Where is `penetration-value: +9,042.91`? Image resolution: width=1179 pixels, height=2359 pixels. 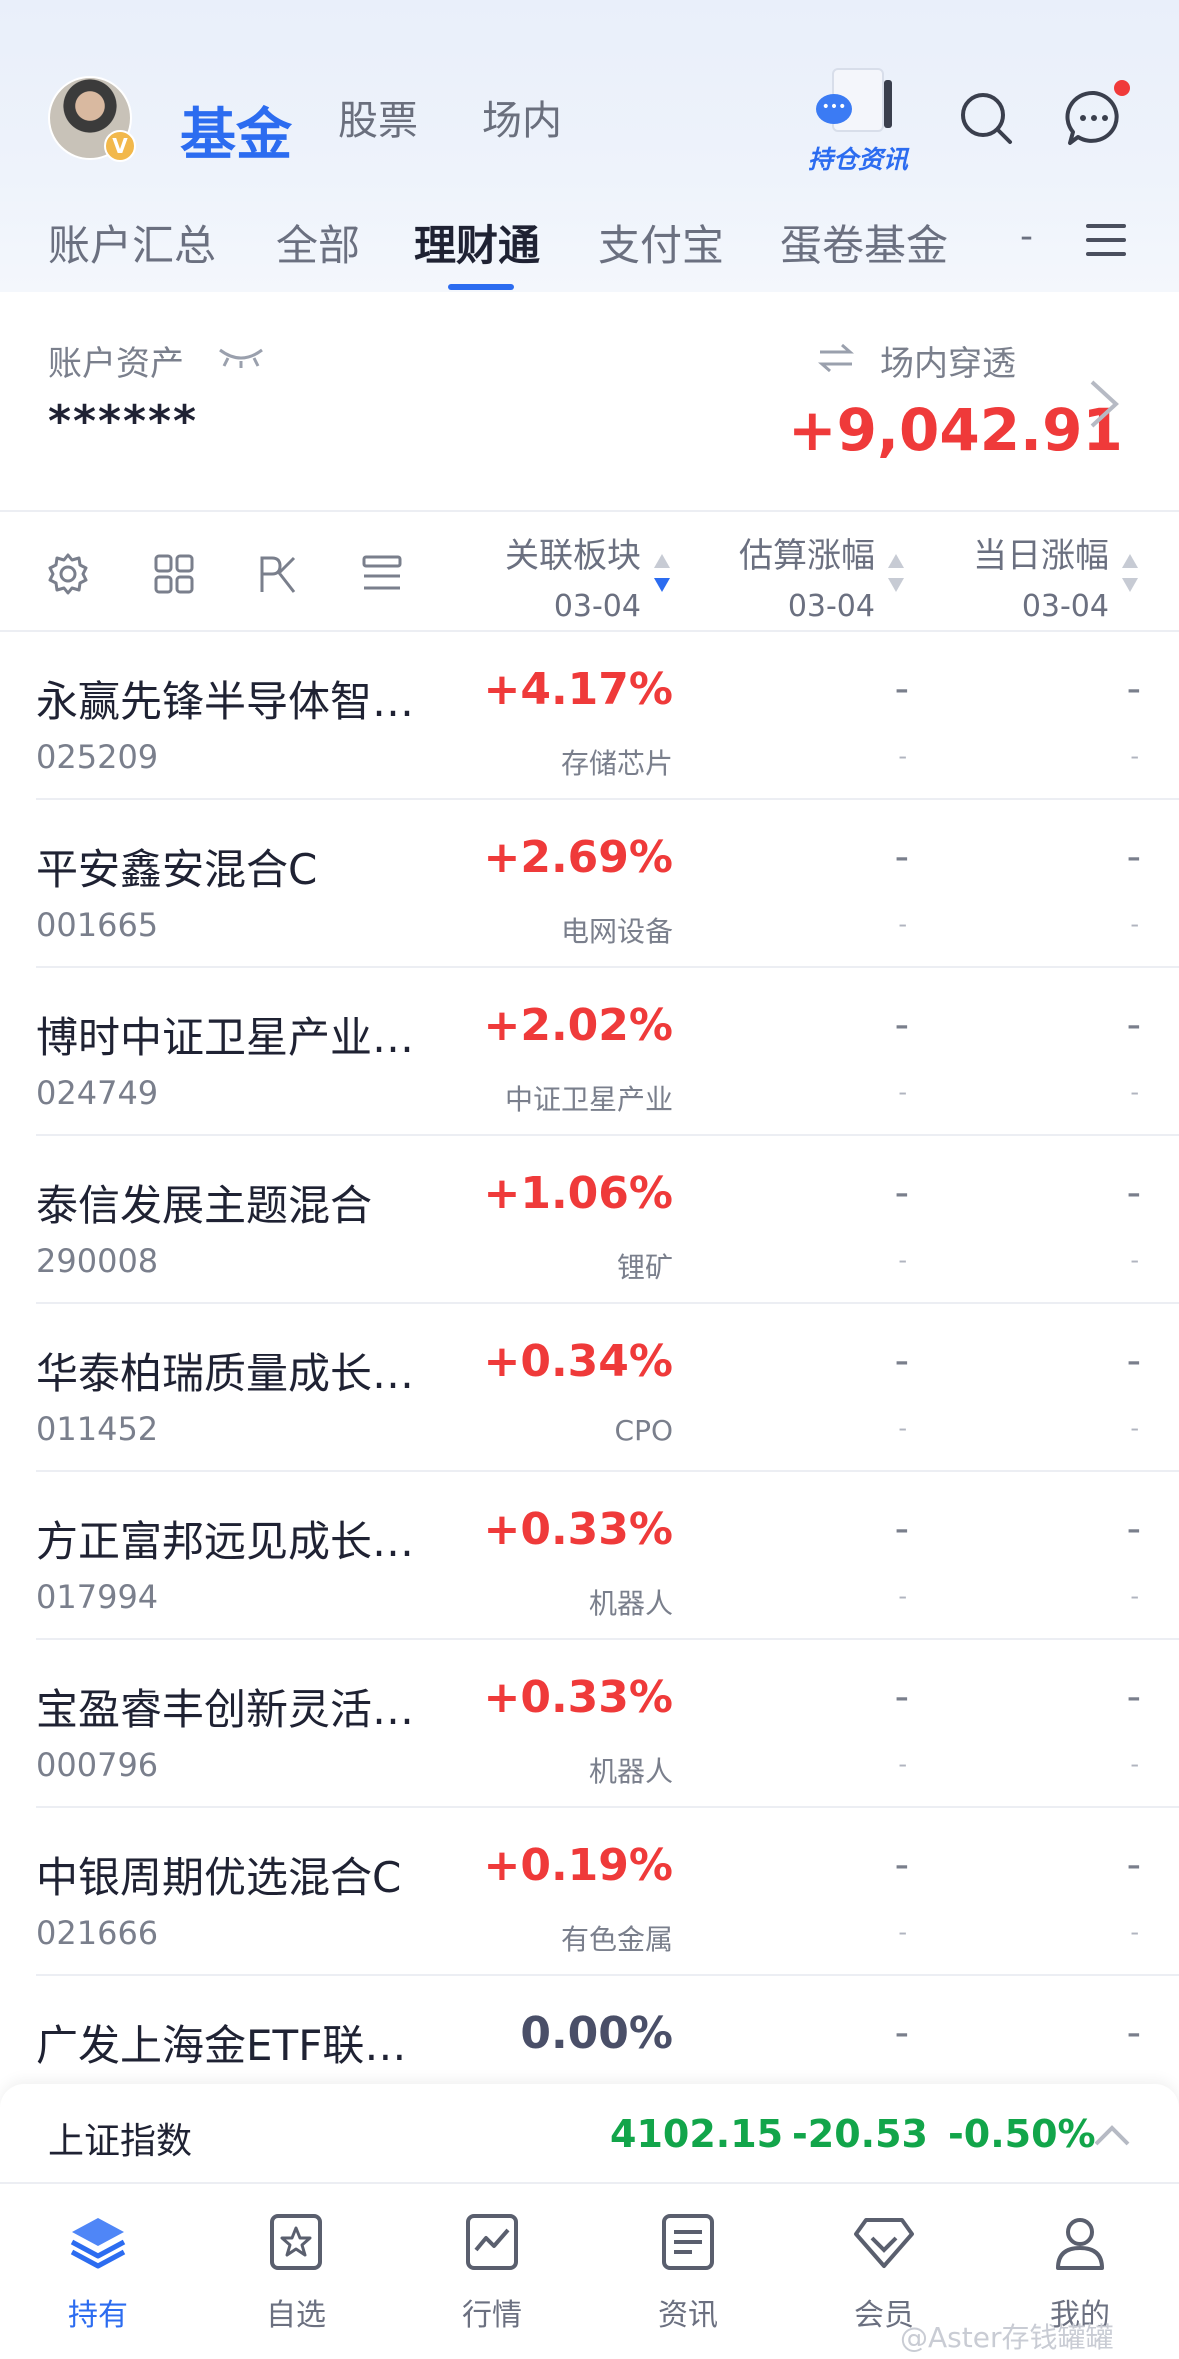
penetration-value: +9,042.91 is located at coordinates (955, 430).